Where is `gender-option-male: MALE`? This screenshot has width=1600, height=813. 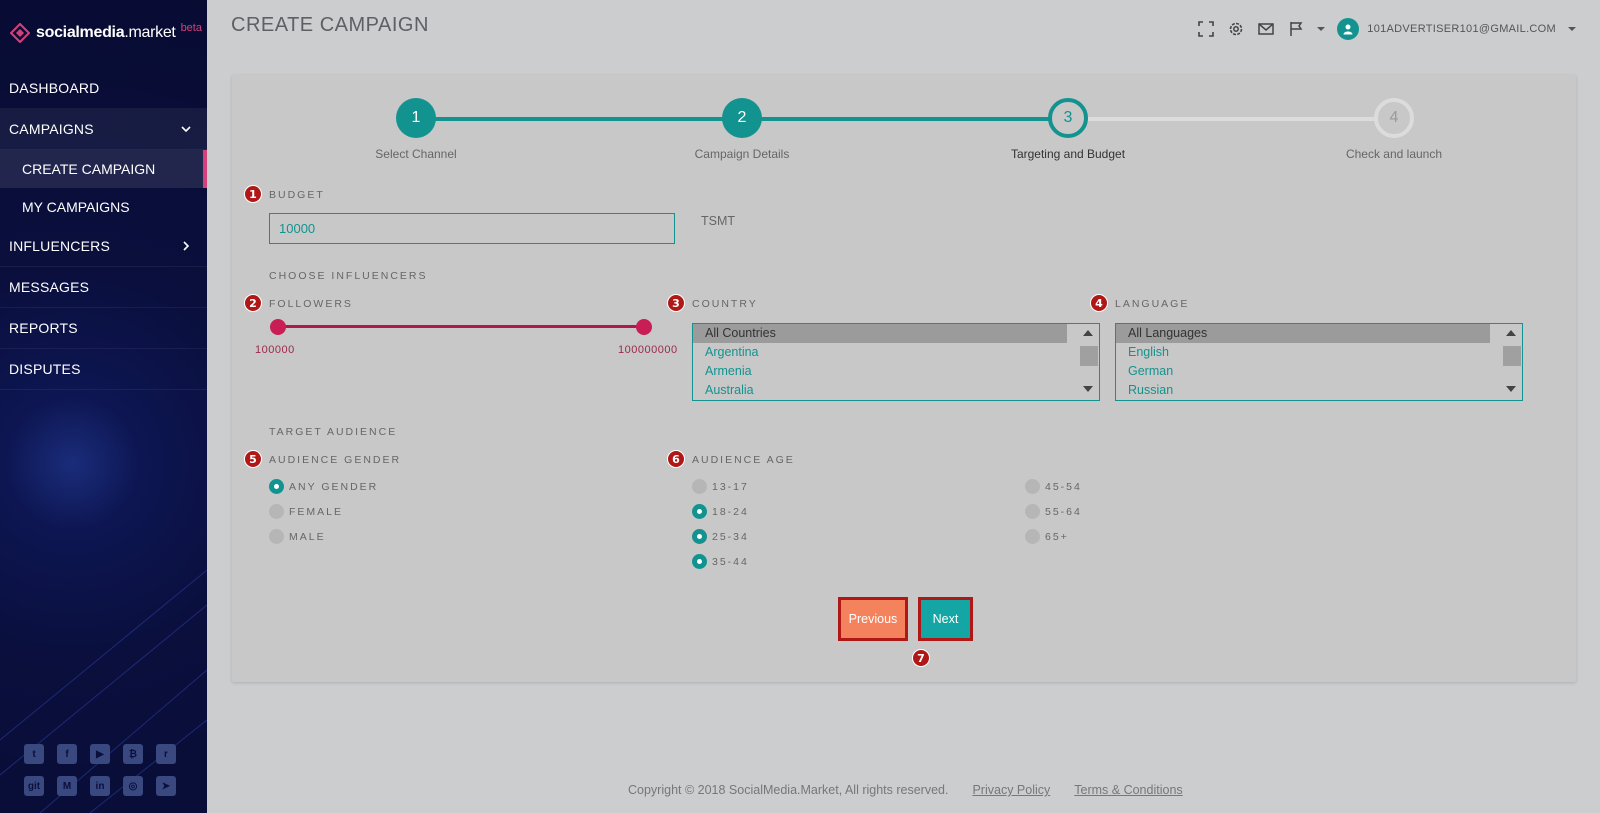 gender-option-male: MALE is located at coordinates (297, 536).